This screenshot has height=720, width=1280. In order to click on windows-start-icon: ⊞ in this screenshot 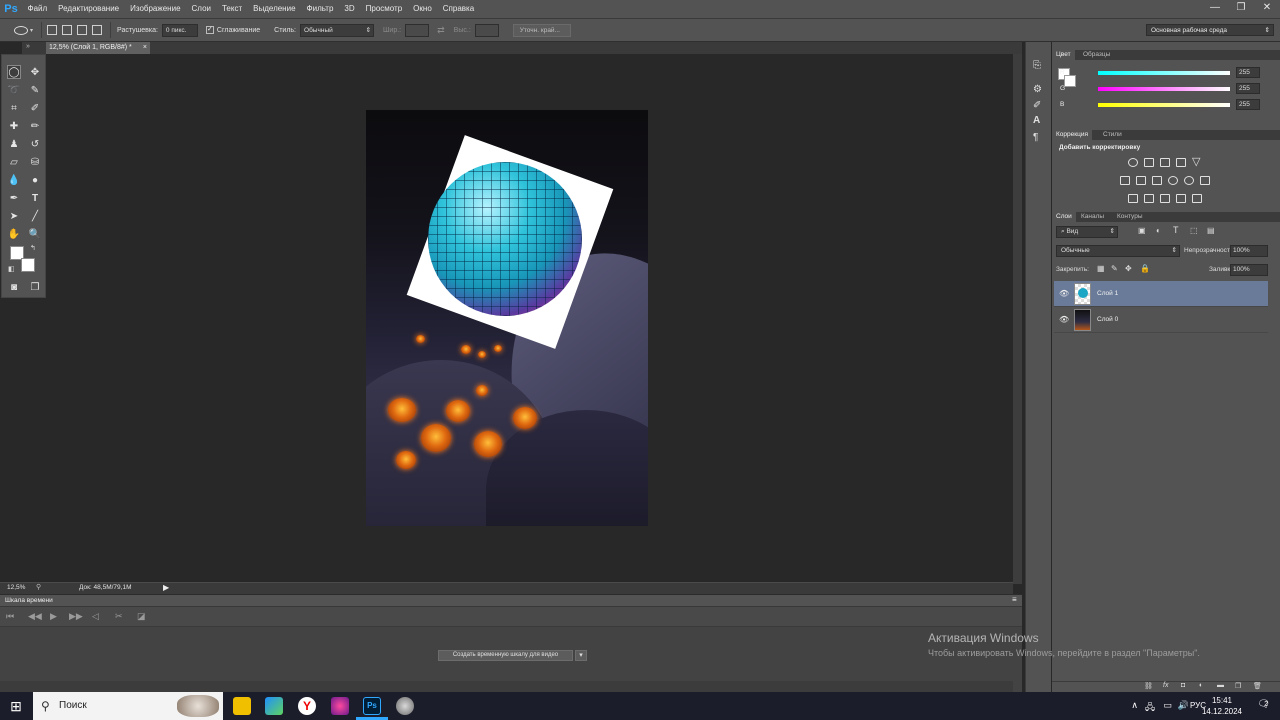, I will do `click(16, 706)`.